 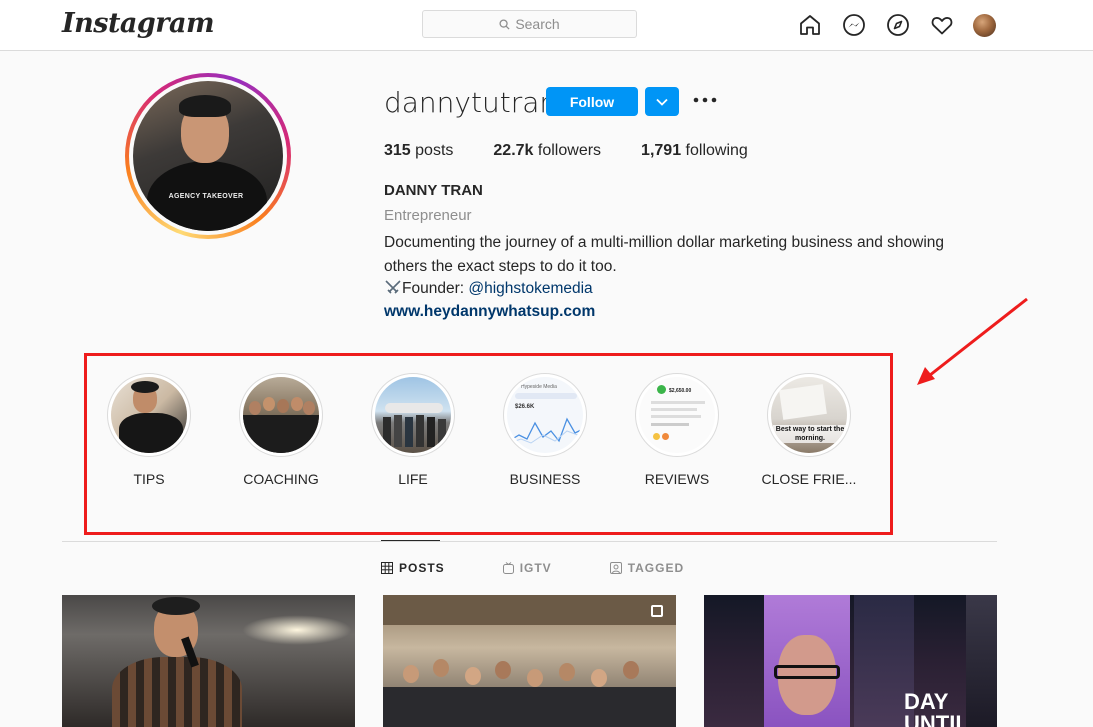 I want to click on more-options-button, so click(x=705, y=100).